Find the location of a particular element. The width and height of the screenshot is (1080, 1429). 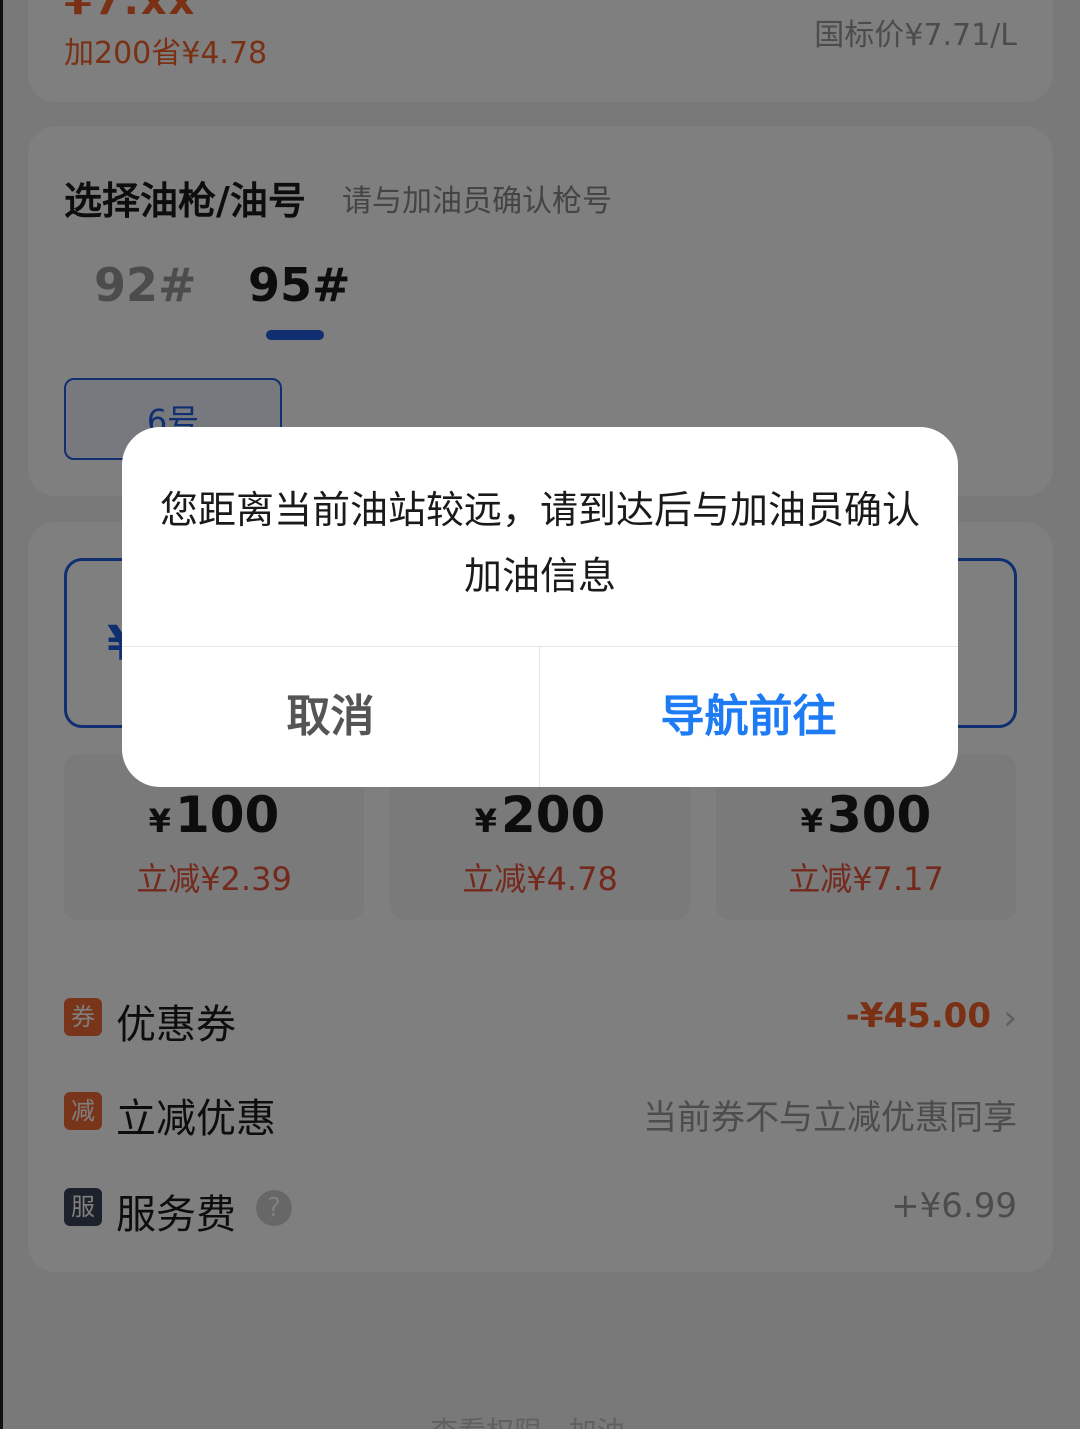

dialog-message: 您距离当前油站较远，请到达后与加油员确认加油信息 is located at coordinates (539, 543).